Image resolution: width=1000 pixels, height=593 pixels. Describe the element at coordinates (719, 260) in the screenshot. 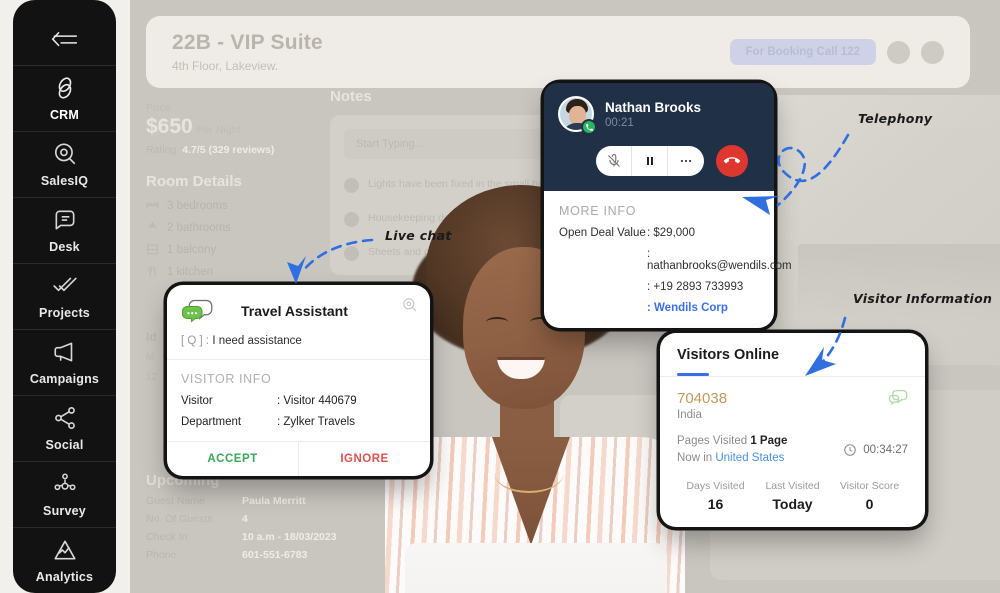

I see `caller-email: : nathanbrooks@wendils.com` at that location.